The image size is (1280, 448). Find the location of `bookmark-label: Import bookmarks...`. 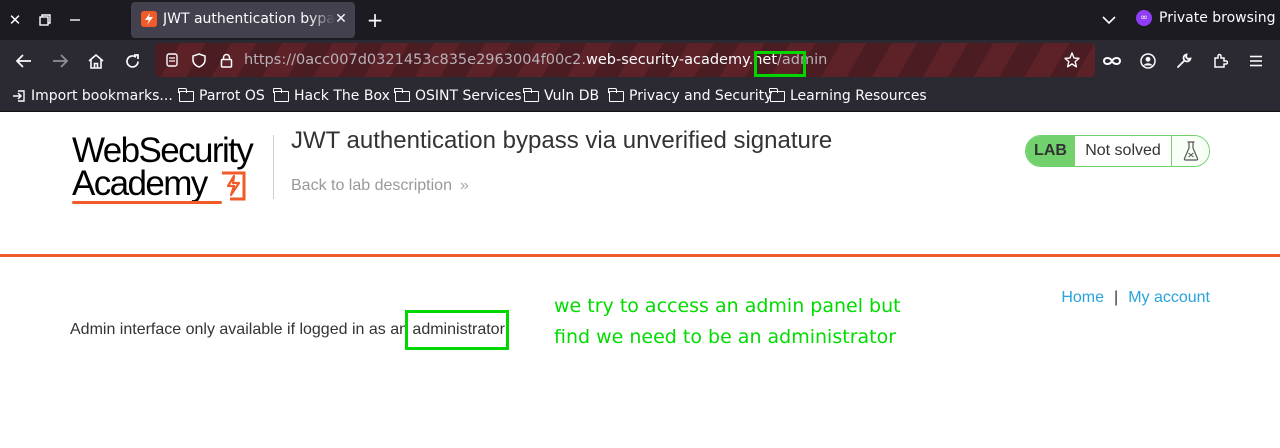

bookmark-label: Import bookmarks... is located at coordinates (102, 96).